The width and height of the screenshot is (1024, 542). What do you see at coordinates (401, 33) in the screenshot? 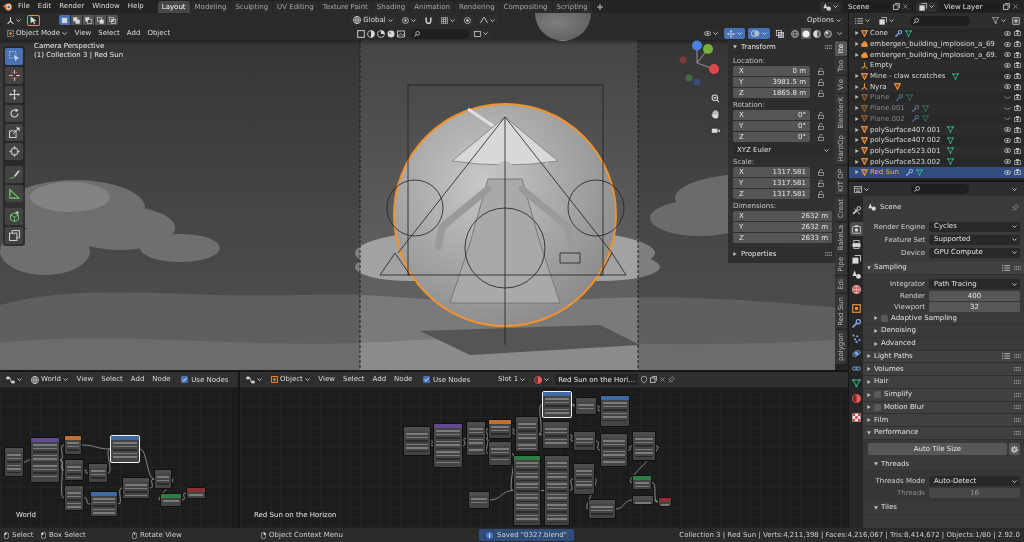
I see `image-icon` at bounding box center [401, 33].